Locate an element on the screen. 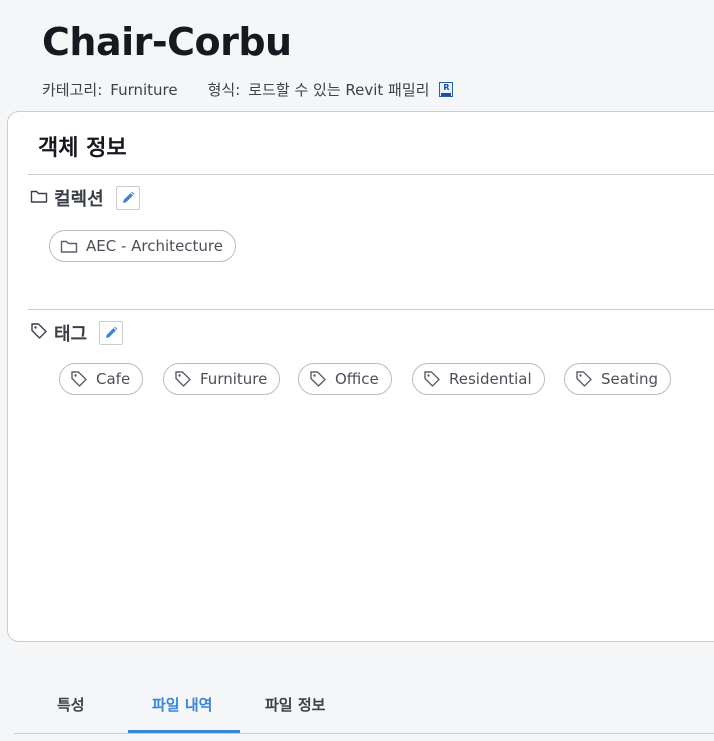 The width and height of the screenshot is (714, 741). tag-chip: Residential is located at coordinates (478, 379).